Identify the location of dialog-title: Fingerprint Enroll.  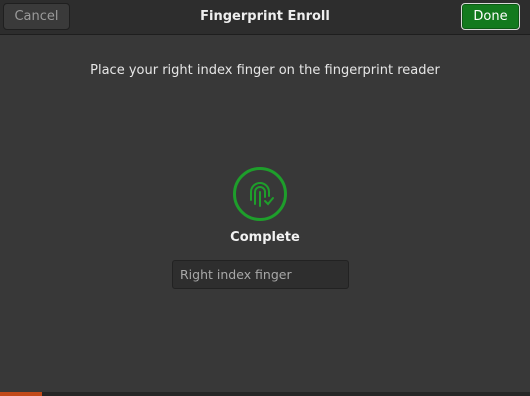
(265, 16).